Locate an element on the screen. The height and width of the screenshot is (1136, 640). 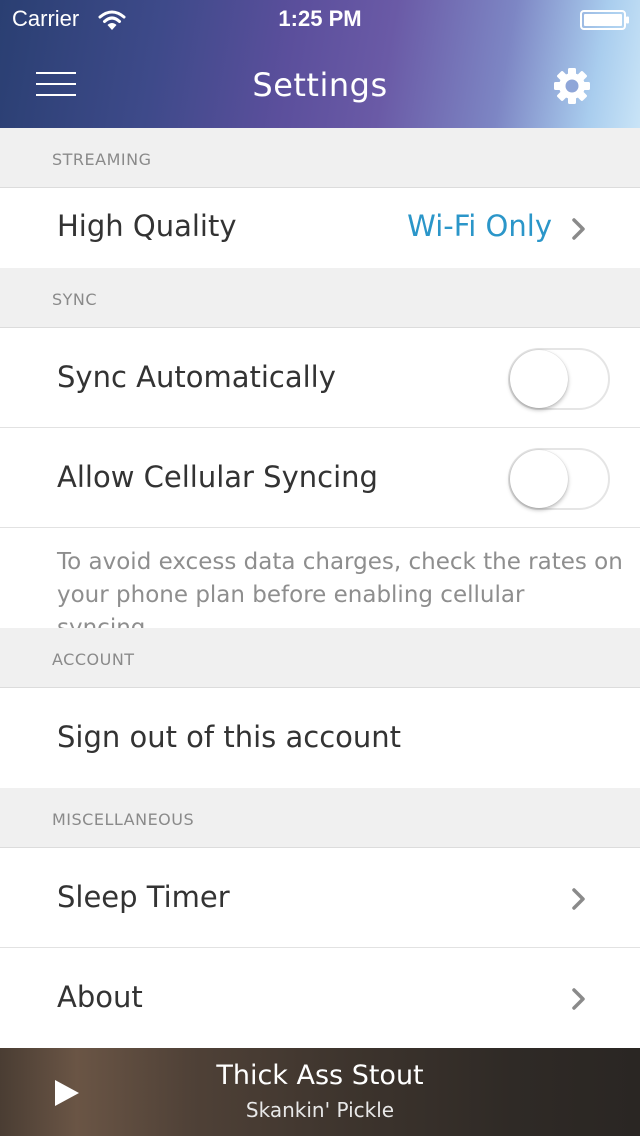
battery-icon is located at coordinates (604, 20).